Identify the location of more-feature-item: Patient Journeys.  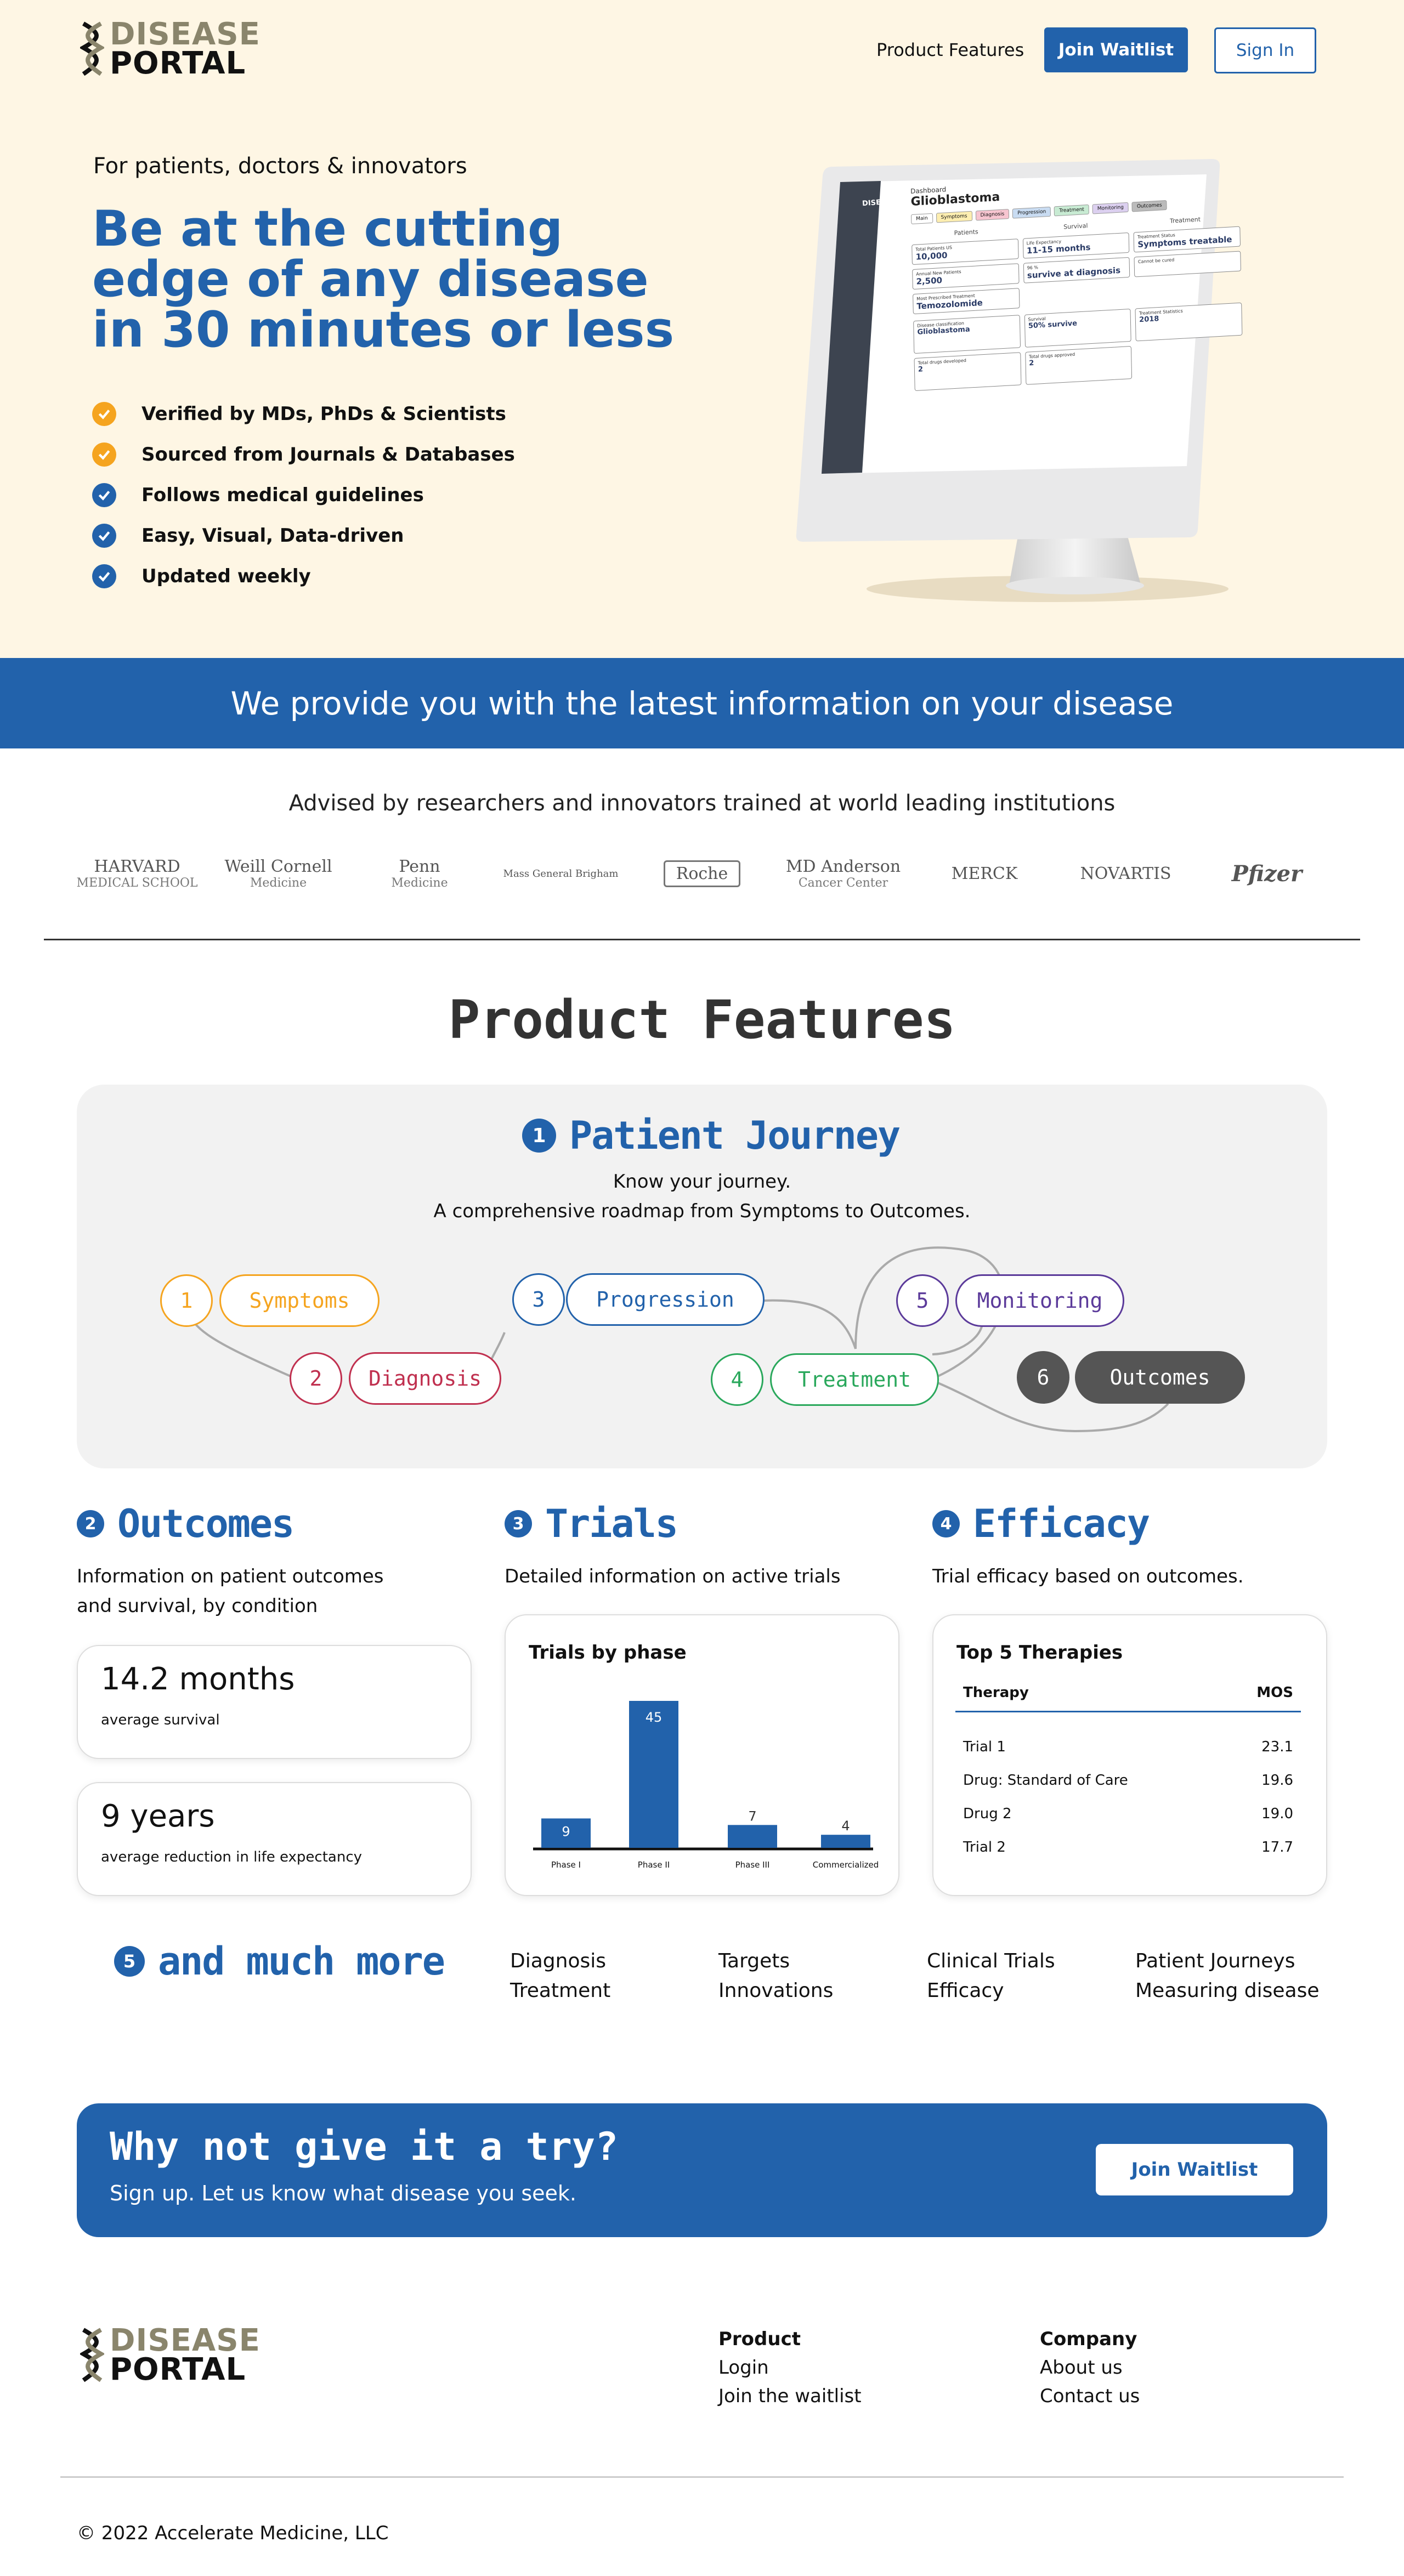
(1215, 1961).